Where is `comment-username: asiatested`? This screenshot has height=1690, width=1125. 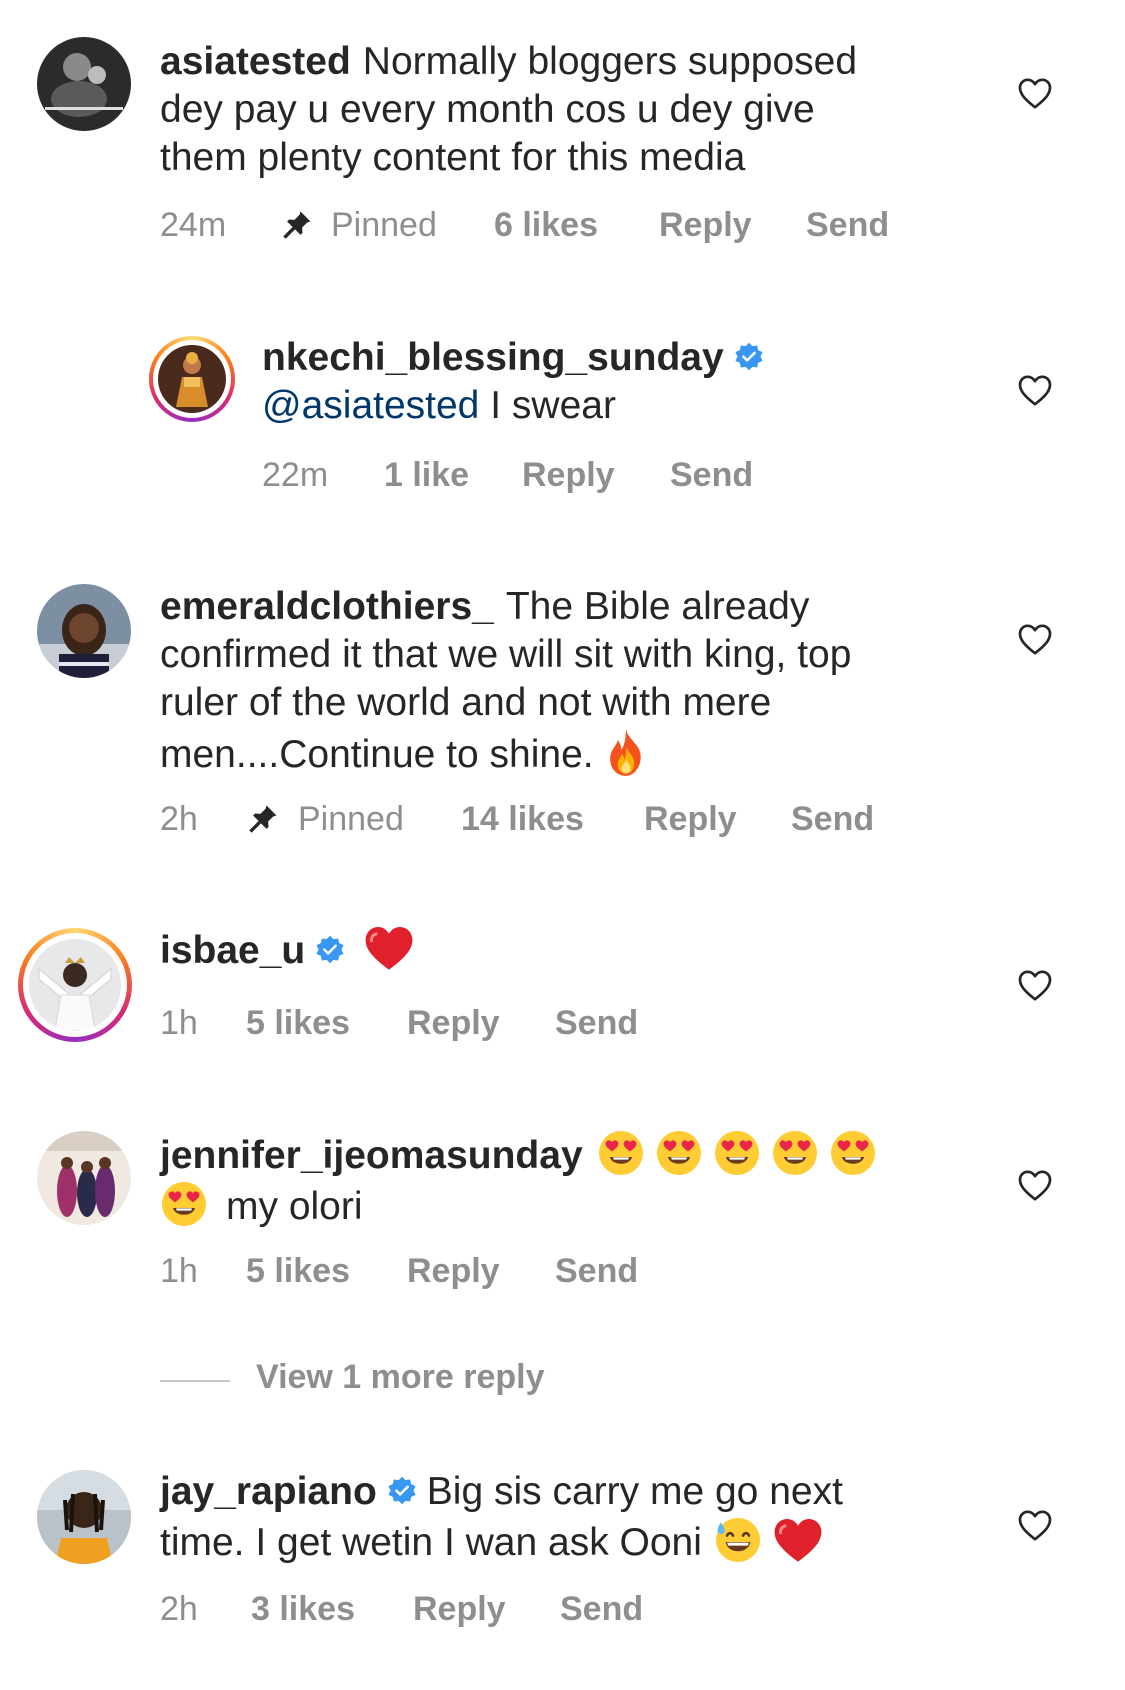 comment-username: asiatested is located at coordinates (255, 61).